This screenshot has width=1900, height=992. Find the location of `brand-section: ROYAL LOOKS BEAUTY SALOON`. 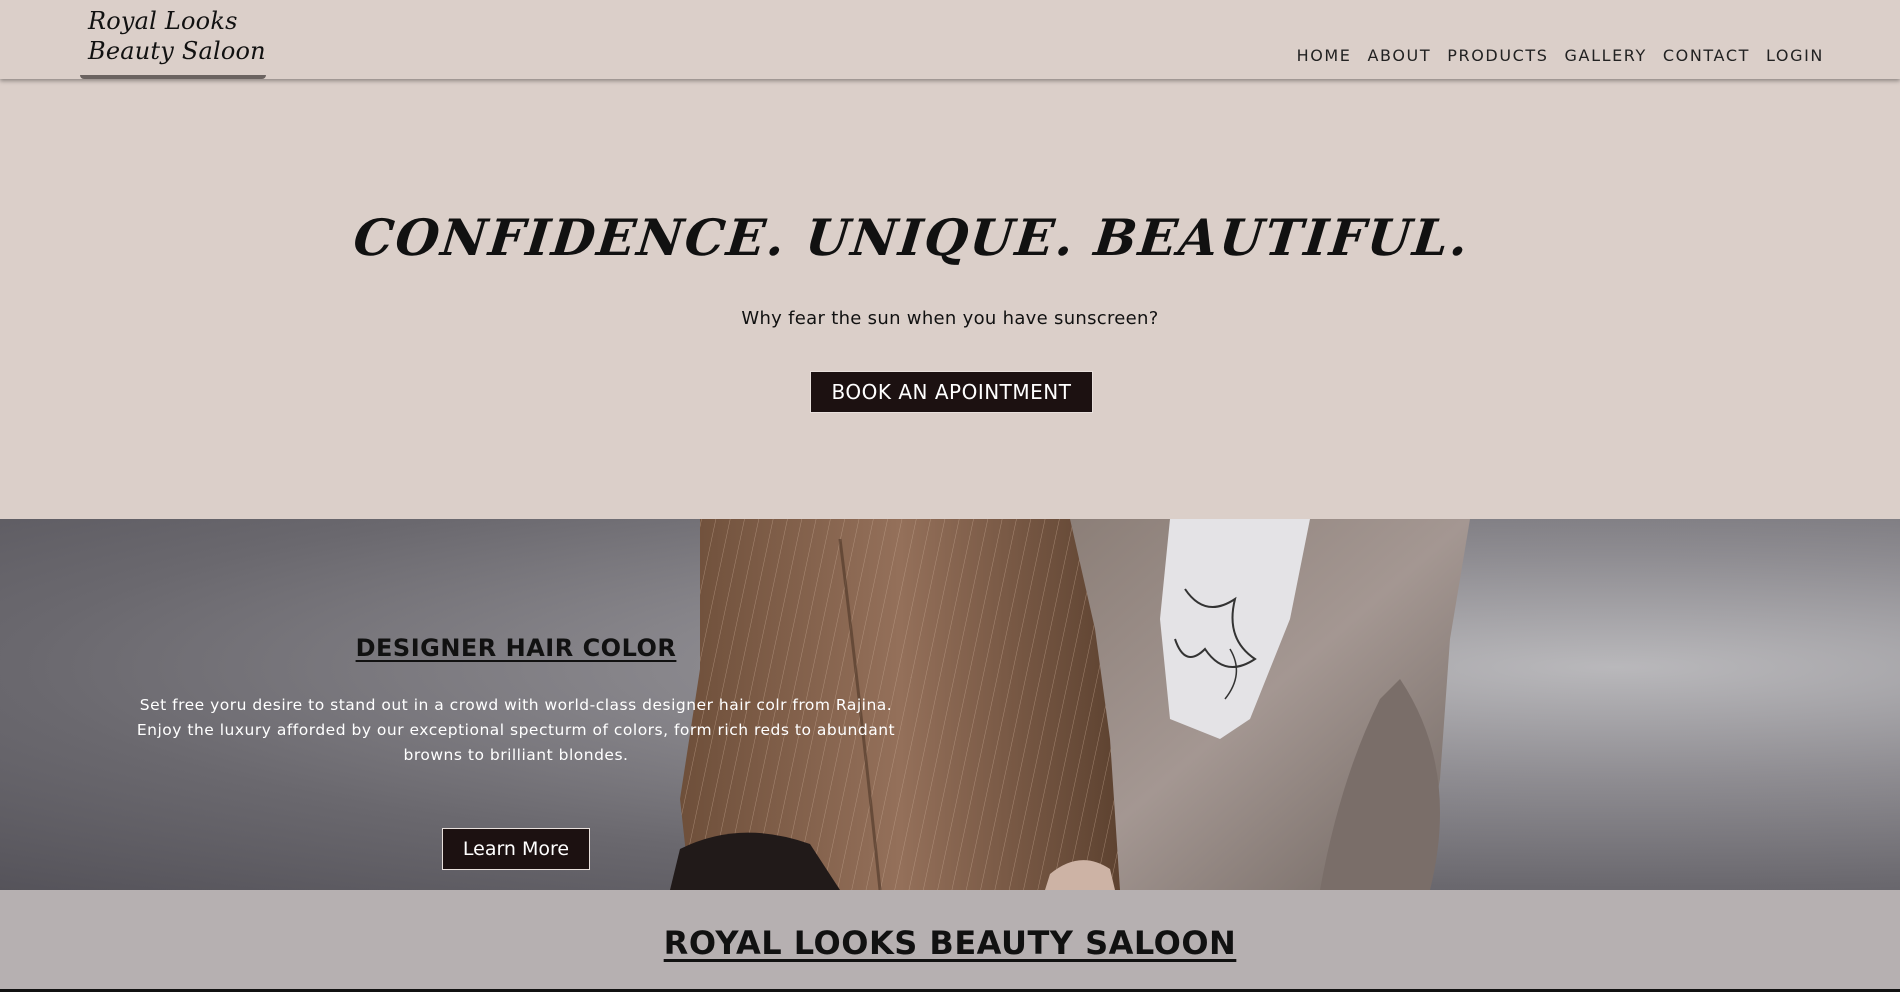

brand-section: ROYAL LOOKS BEAUTY SALOON is located at coordinates (950, 941).